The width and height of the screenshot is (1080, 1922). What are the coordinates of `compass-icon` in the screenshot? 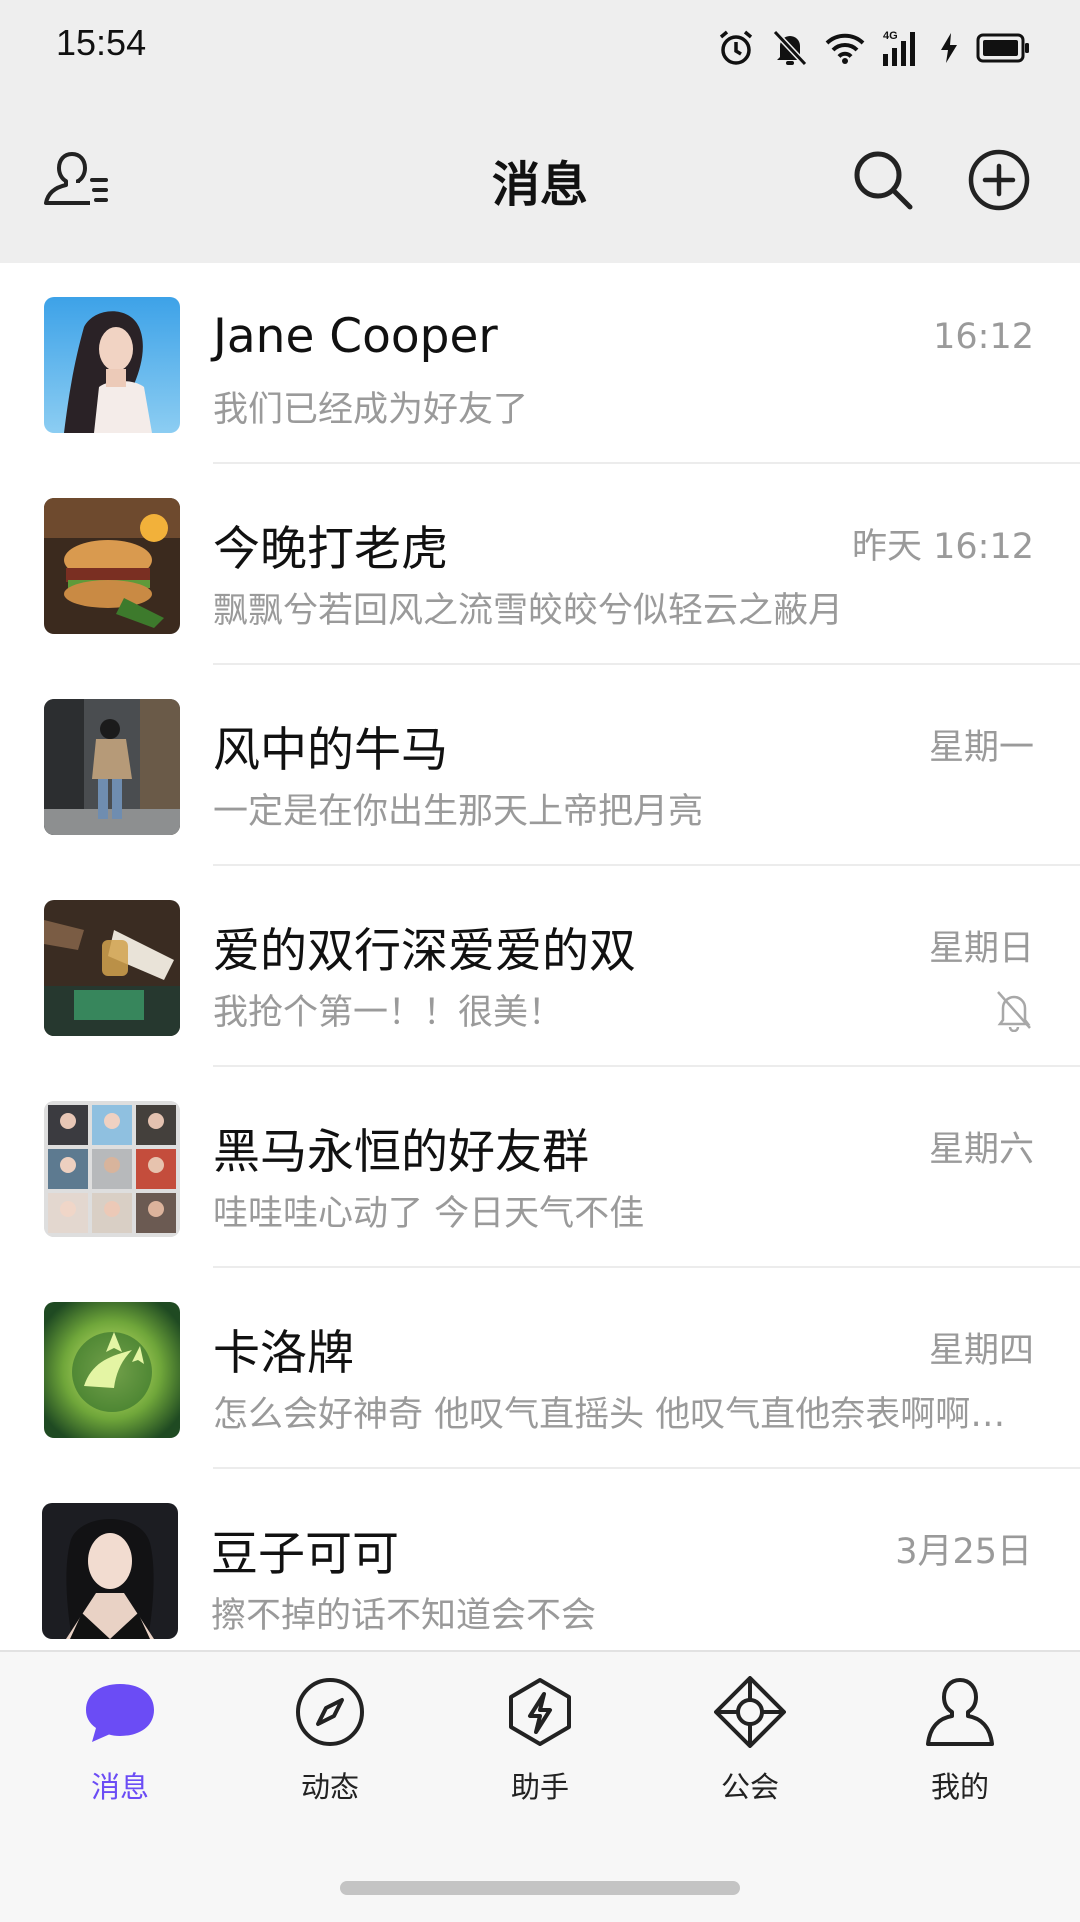 It's located at (330, 1712).